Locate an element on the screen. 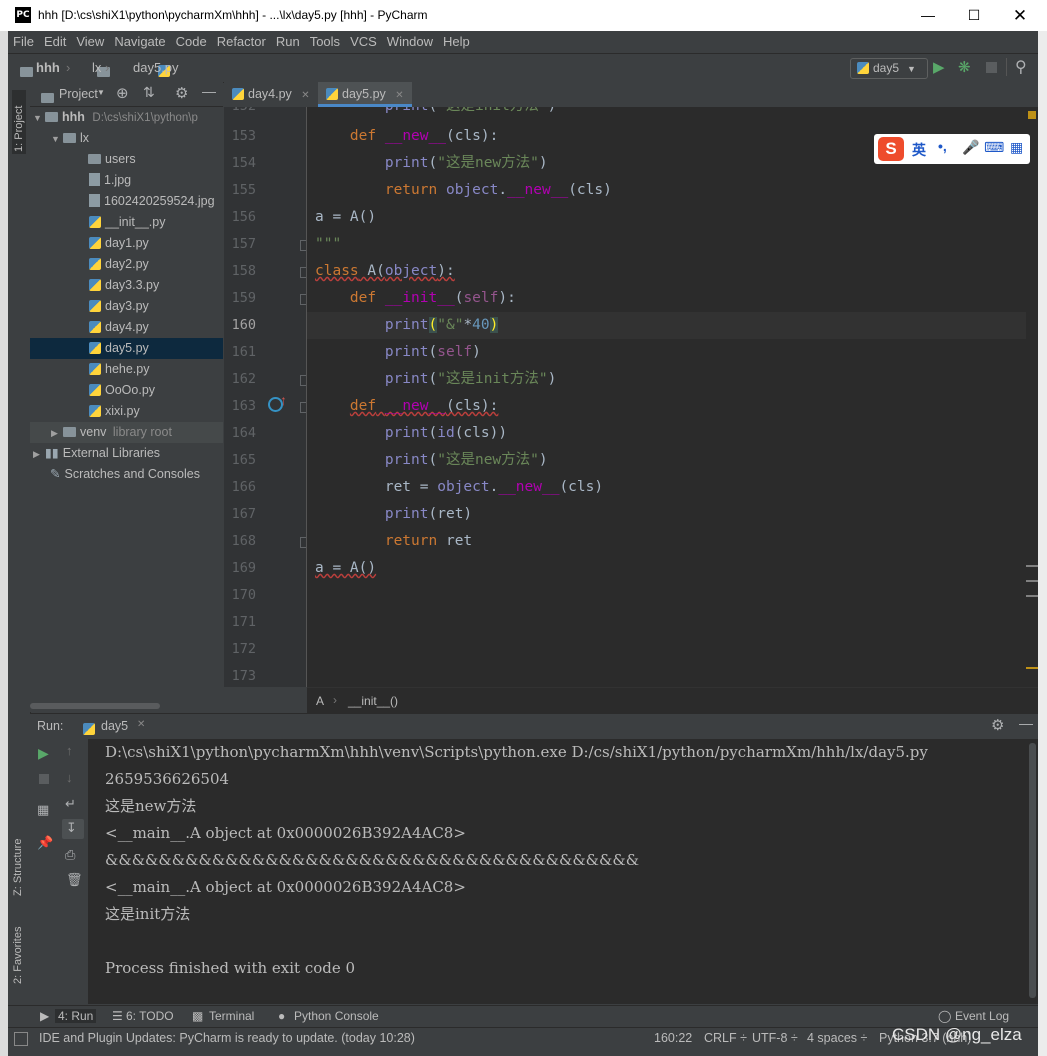 This screenshot has width=1047, height=1056. tree-root: ▼ hhh D:\cs\shiX1\python\p is located at coordinates (126, 117).